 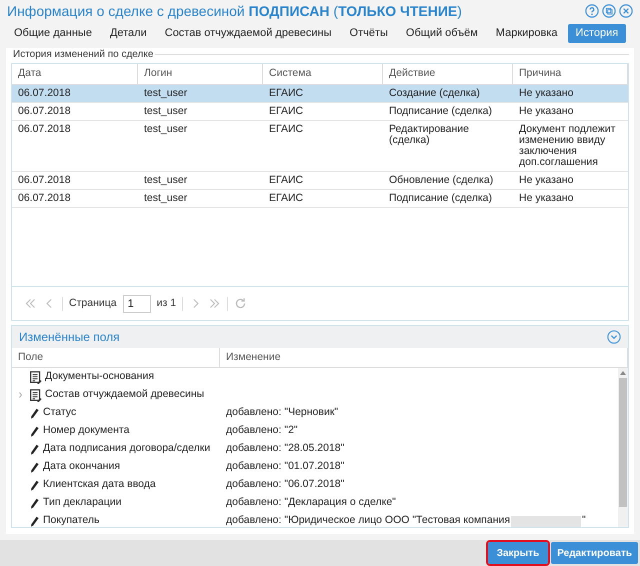 What do you see at coordinates (442, 33) in the screenshot?
I see `tab: Общий объём` at bounding box center [442, 33].